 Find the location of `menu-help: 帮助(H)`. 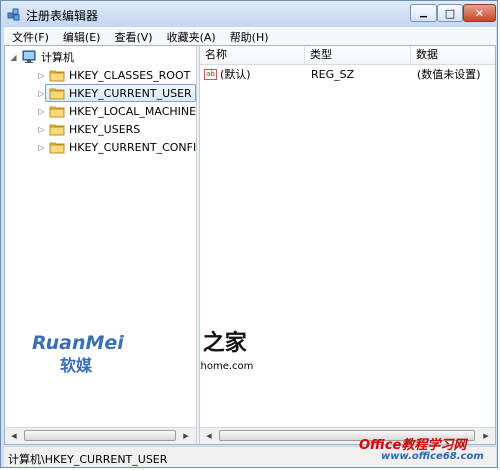

menu-help: 帮助(H) is located at coordinates (248, 36).